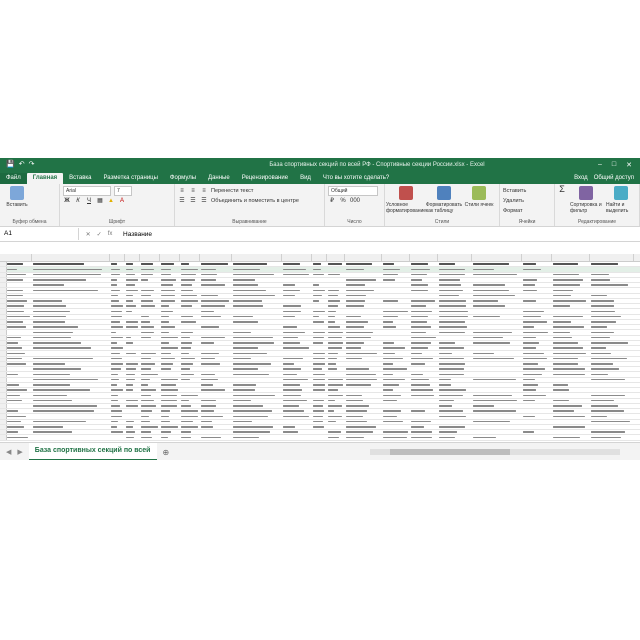  Describe the element at coordinates (562, 191) in the screenshot. I see `autosum-icon: Σ` at that location.